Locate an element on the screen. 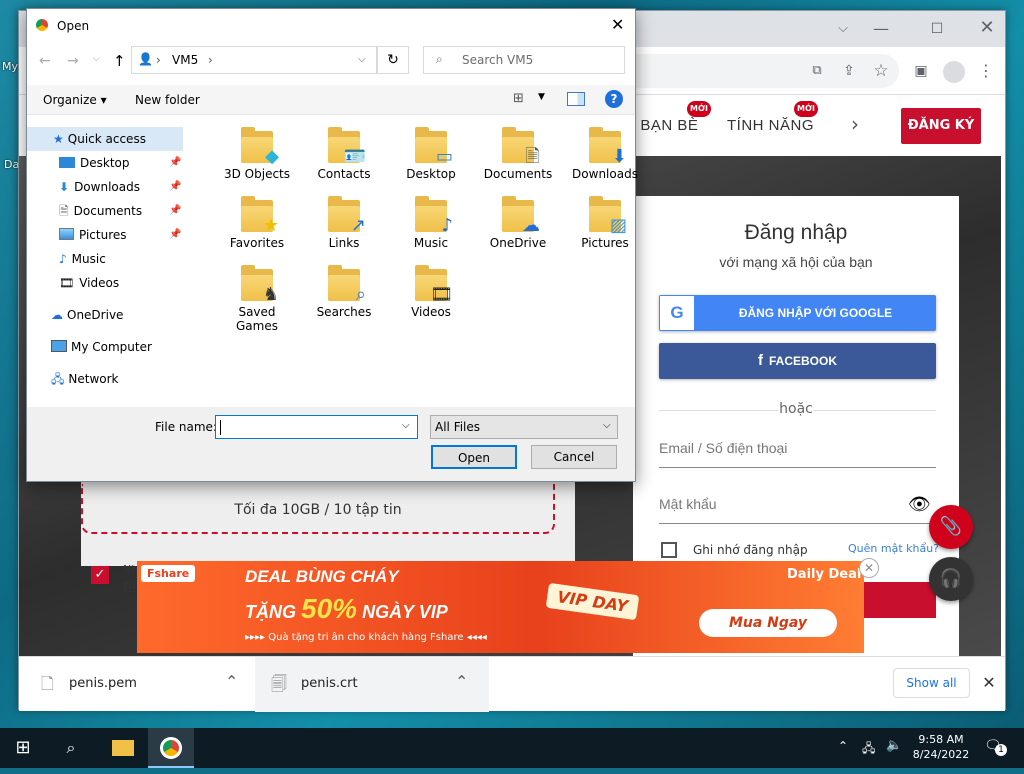 This screenshot has width=1024, height=774. up-arrow-icon: ↑ is located at coordinates (119, 61).